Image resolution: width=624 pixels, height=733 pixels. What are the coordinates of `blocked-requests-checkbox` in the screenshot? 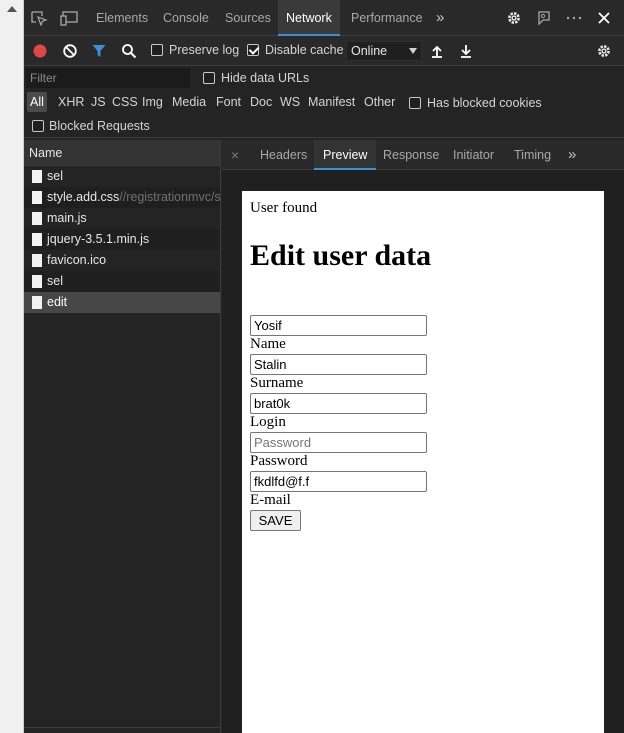 It's located at (38, 126).